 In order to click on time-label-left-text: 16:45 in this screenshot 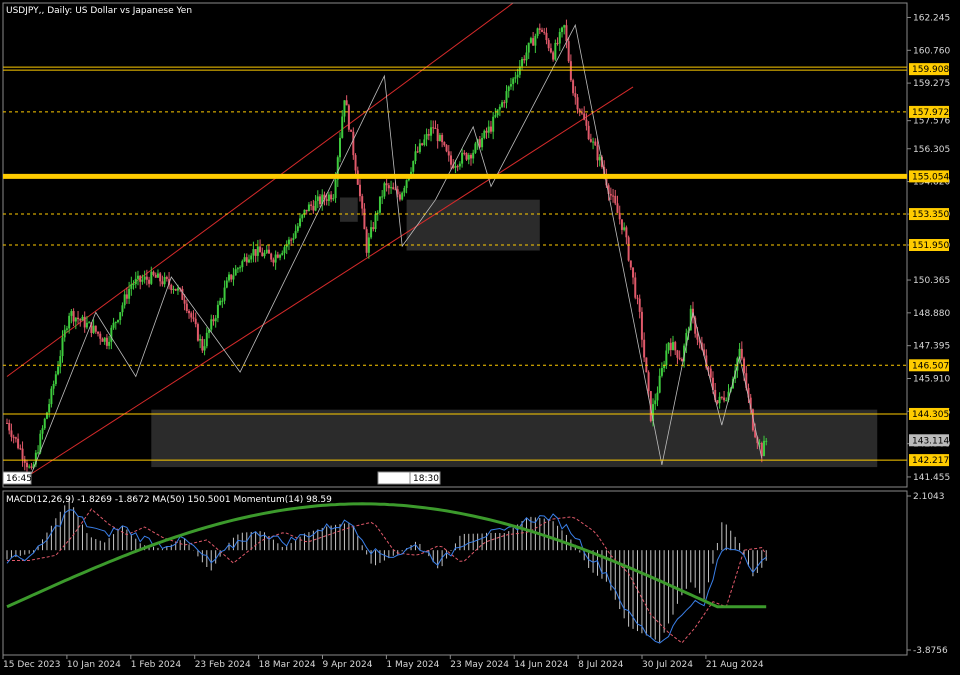, I will do `click(19, 479)`.